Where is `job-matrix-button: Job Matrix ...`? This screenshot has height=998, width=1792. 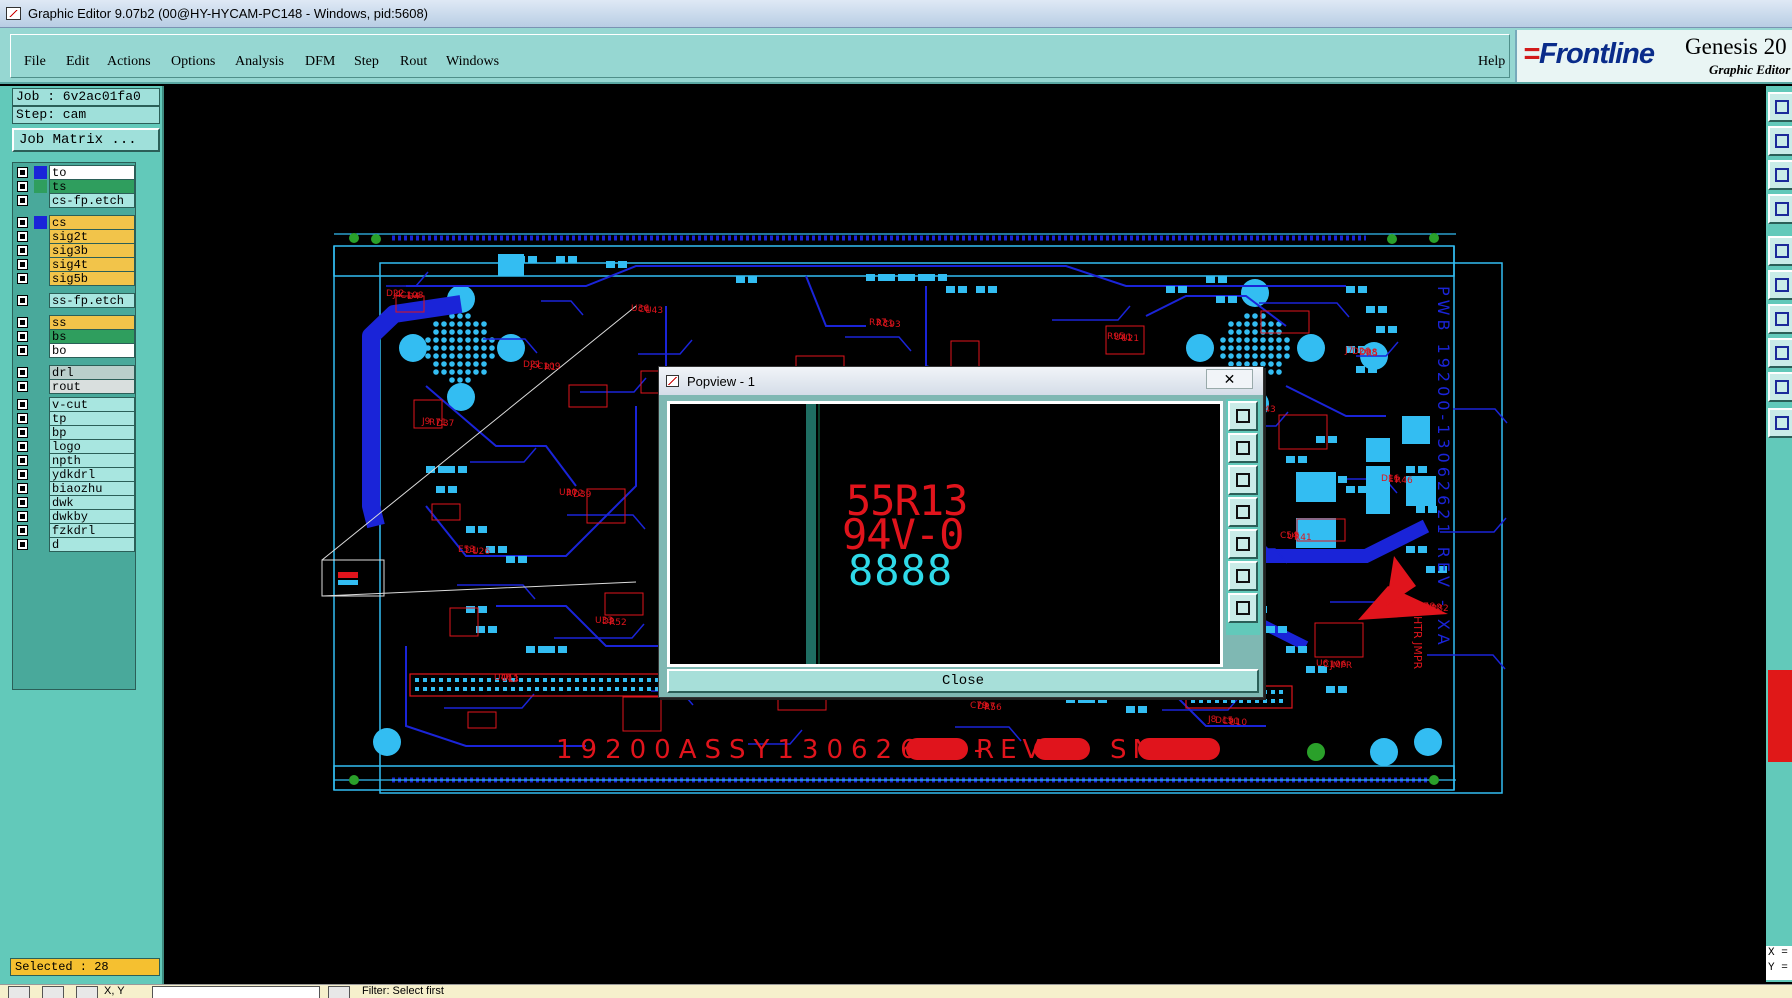
job-matrix-button: Job Matrix ... is located at coordinates (86, 140).